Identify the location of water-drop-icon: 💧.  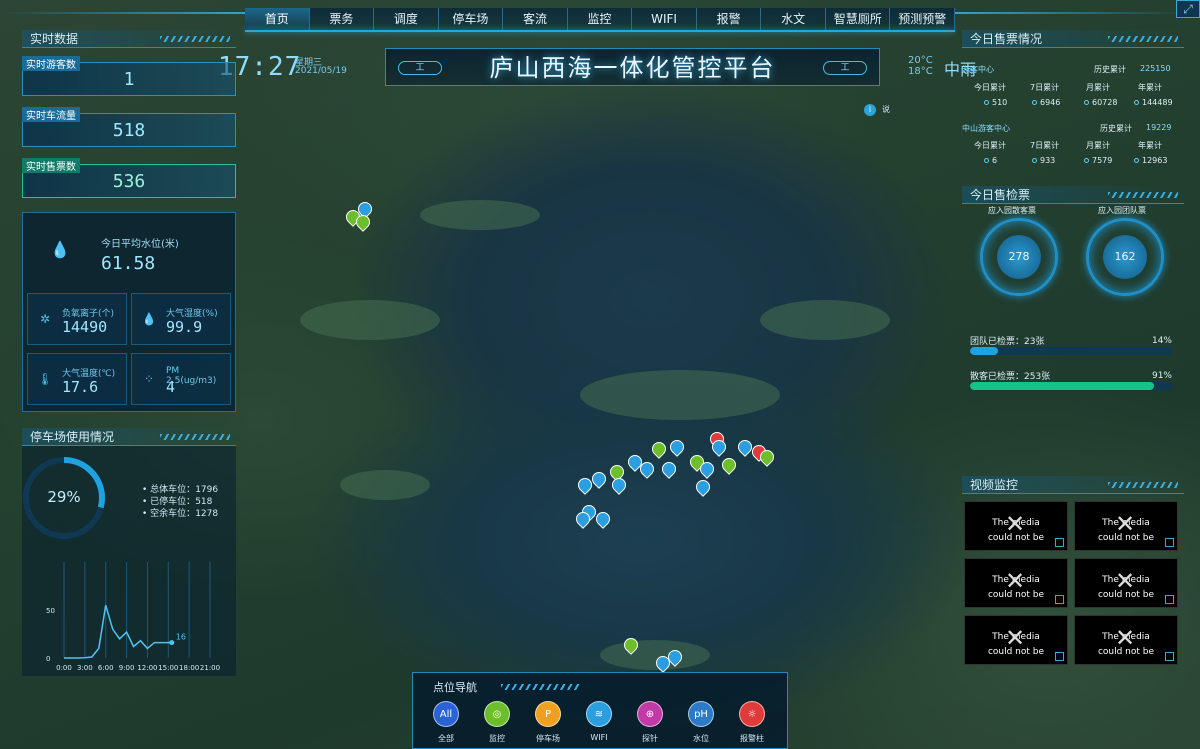
(60, 249).